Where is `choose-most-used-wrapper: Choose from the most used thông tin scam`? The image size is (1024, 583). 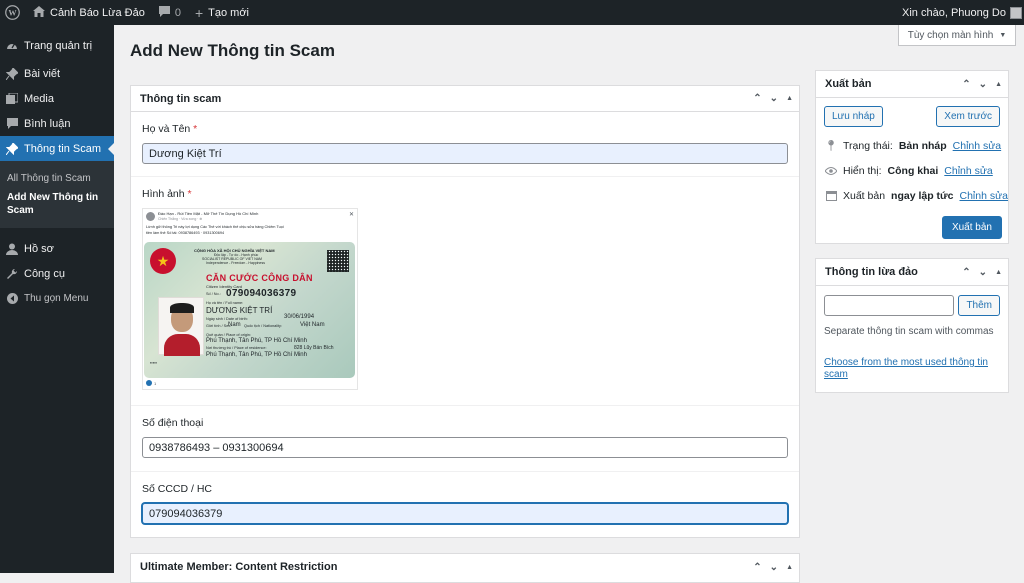
choose-most-used-wrapper: Choose from the most used thông tin scam is located at coordinates (912, 359).